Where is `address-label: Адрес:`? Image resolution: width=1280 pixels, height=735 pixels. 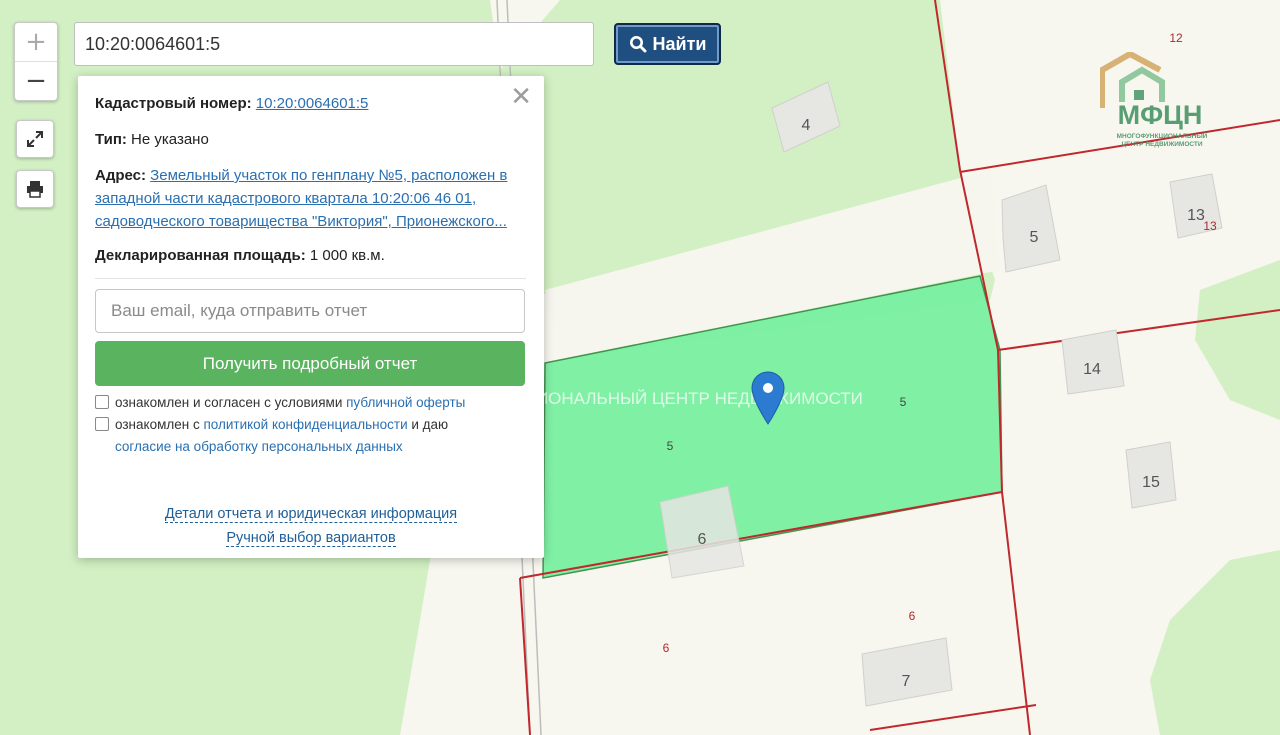
address-label: Адрес: is located at coordinates (120, 175).